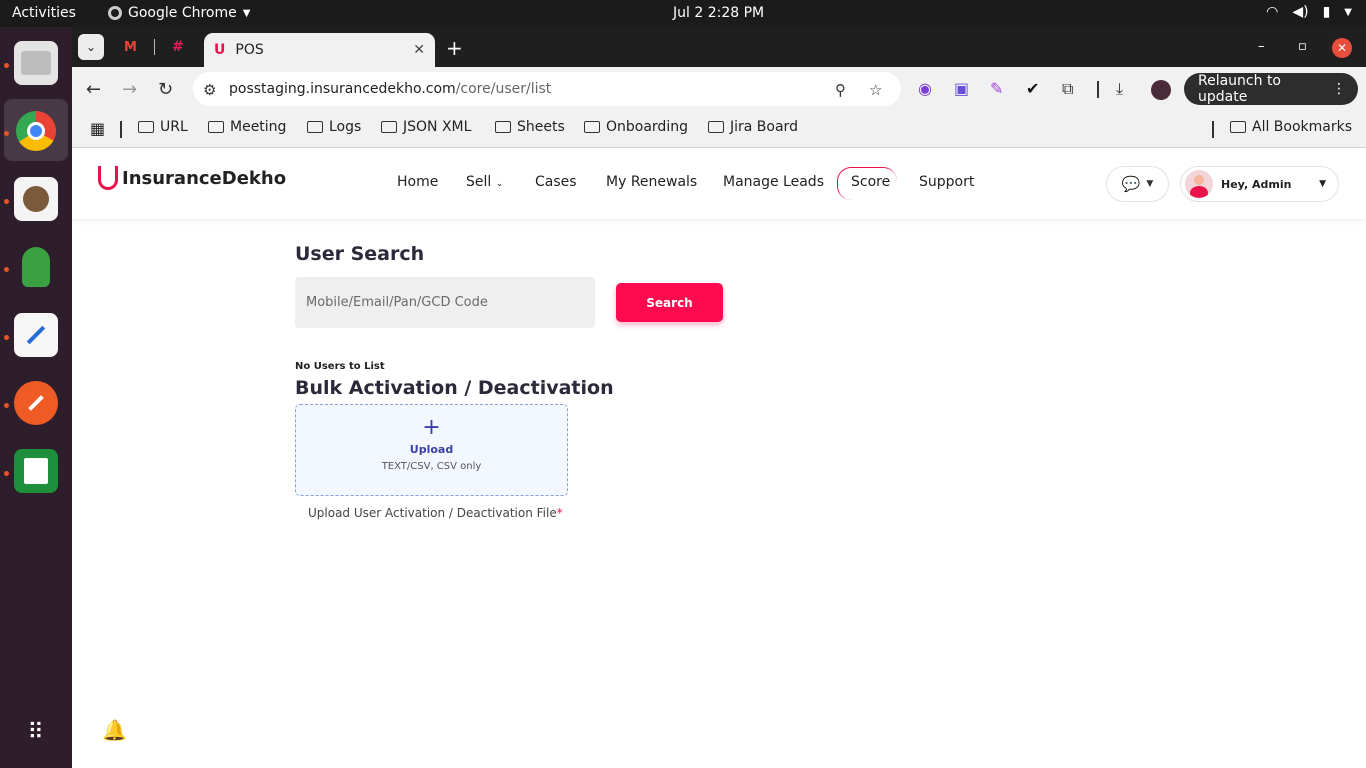  What do you see at coordinates (114, 730) in the screenshot?
I see `notification-bell-icon: 🔔` at bounding box center [114, 730].